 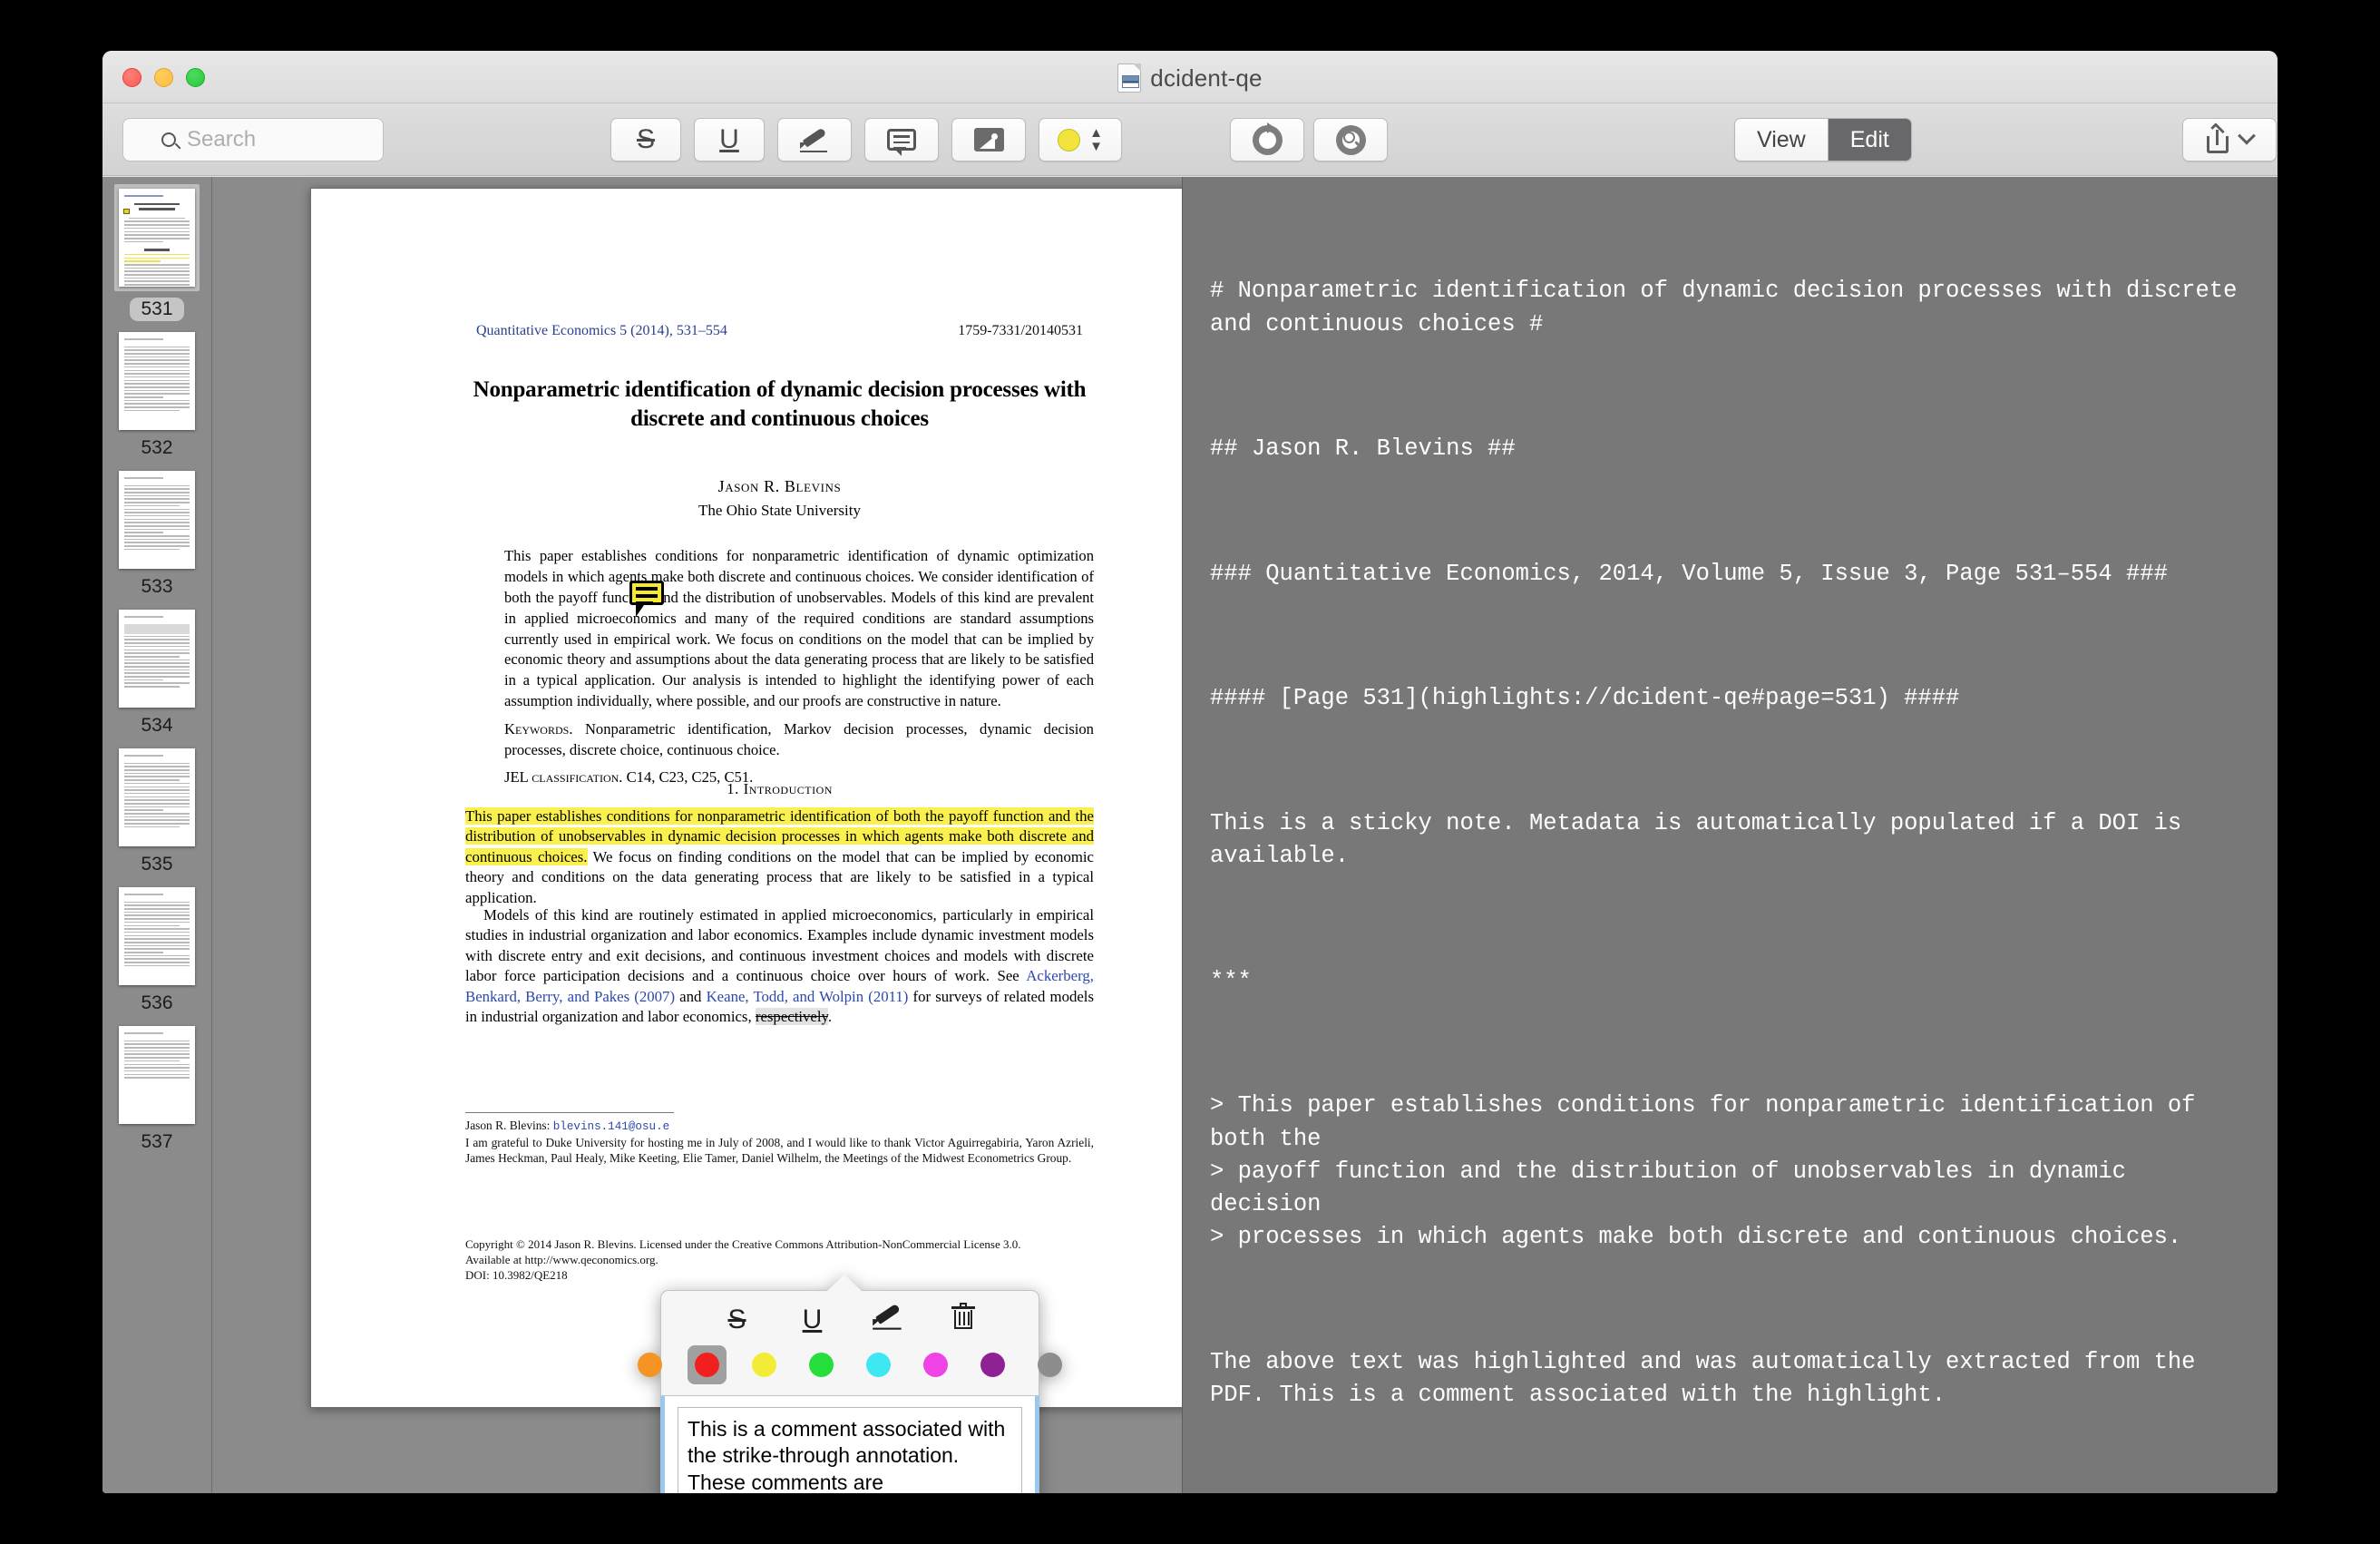 I want to click on popover-underline-icon: U, so click(x=812, y=1320).